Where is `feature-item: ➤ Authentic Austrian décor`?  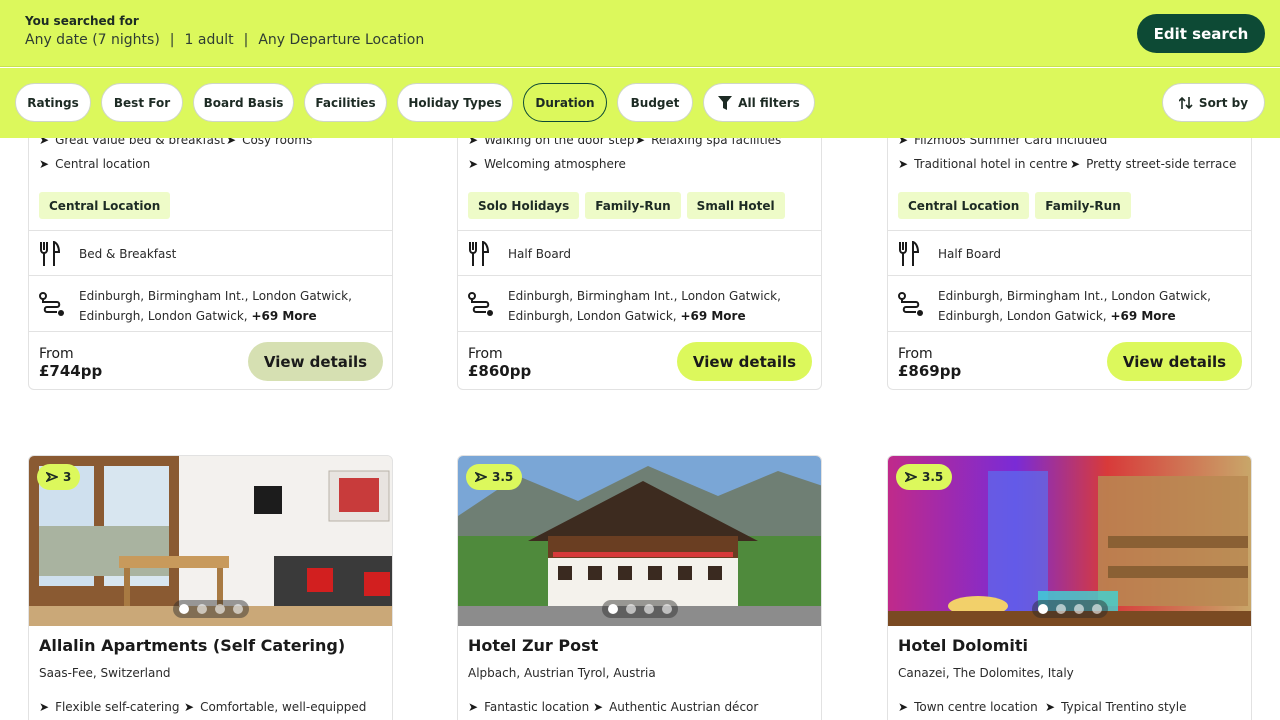 feature-item: ➤ Authentic Austrian décor is located at coordinates (675, 707).